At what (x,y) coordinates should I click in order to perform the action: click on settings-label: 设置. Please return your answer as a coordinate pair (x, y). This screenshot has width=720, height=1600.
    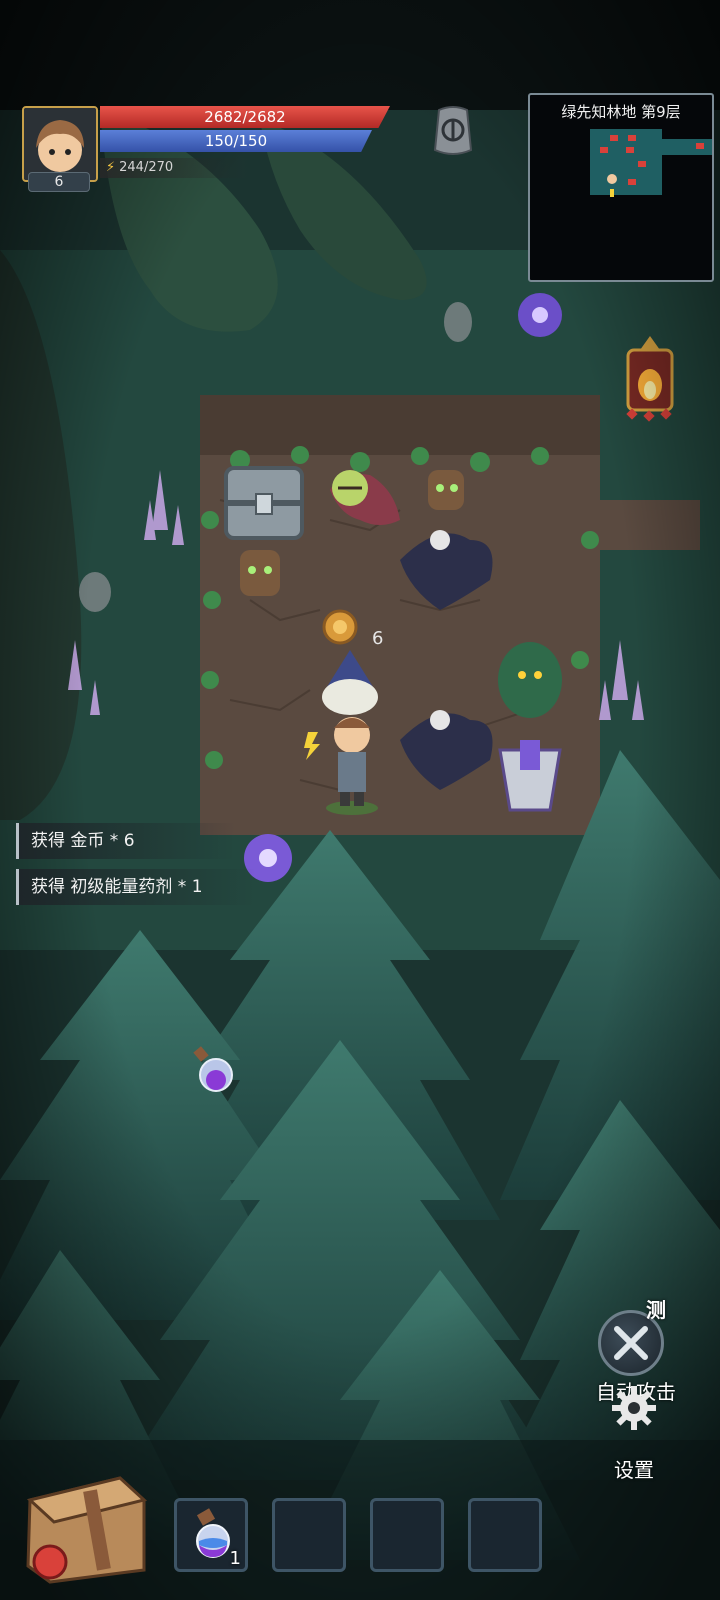
    Looking at the image, I should click on (634, 1470).